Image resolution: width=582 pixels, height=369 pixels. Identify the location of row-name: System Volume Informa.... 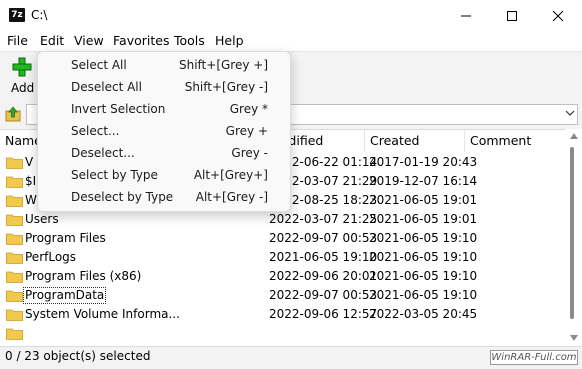
(102, 314).